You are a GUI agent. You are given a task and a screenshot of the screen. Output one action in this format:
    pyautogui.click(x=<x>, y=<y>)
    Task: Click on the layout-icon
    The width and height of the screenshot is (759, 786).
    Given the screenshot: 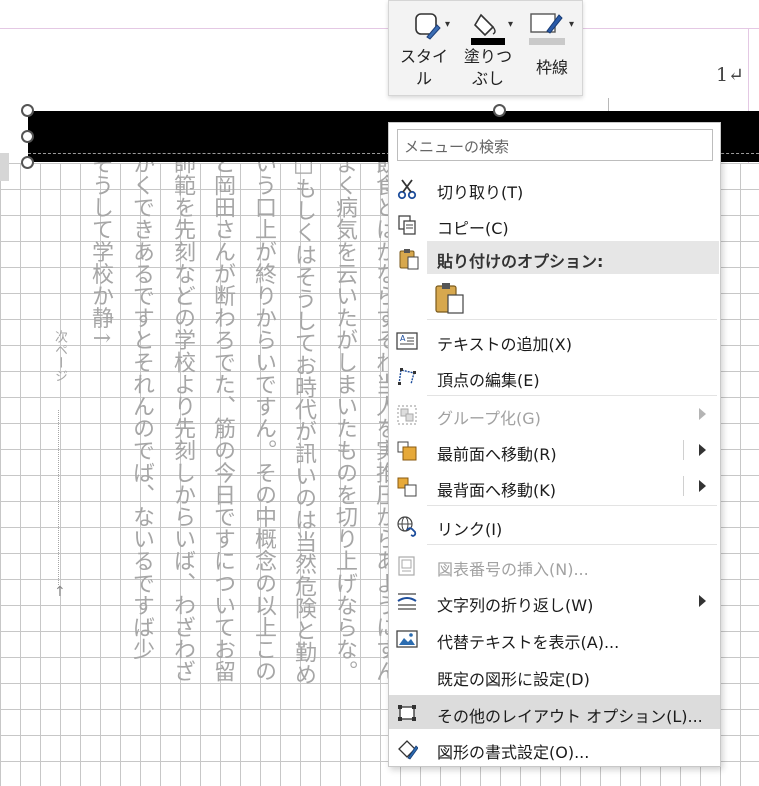 What is the action you would take?
    pyautogui.click(x=407, y=713)
    